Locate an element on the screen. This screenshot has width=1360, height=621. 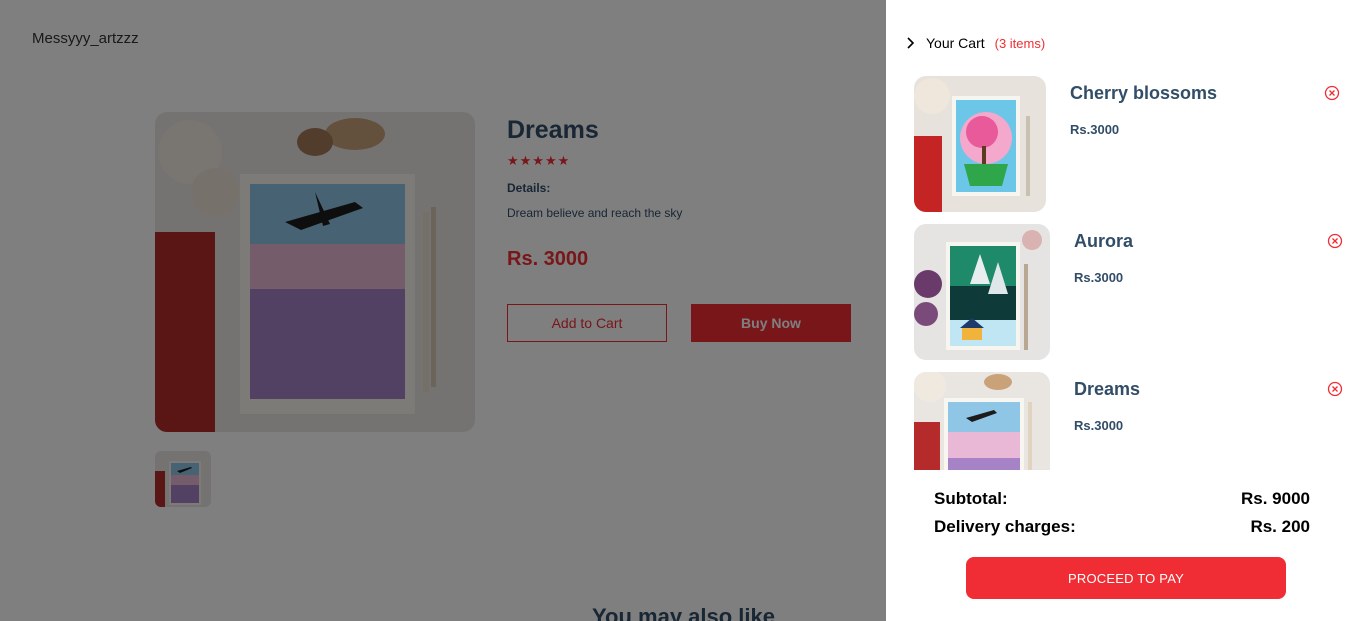
cart-item-name: Dreams is located at coordinates (1107, 389).